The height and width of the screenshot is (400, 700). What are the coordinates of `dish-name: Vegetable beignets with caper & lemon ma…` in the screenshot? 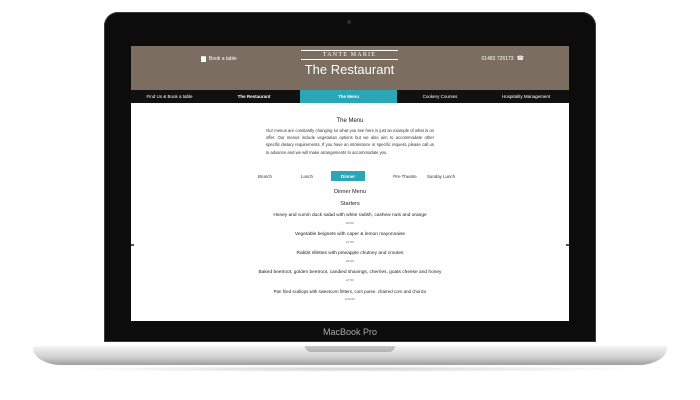 It's located at (350, 234).